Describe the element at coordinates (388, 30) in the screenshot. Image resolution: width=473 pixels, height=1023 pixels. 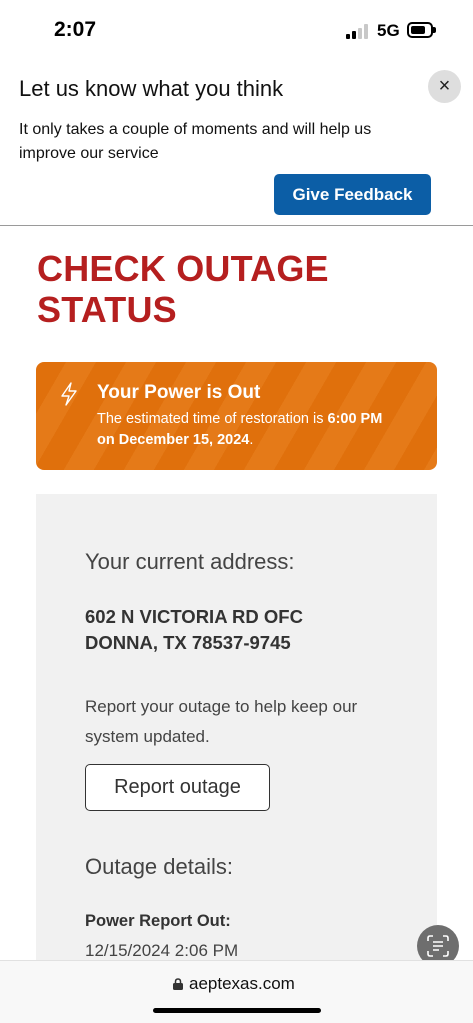
I see `network-type: 5G` at that location.